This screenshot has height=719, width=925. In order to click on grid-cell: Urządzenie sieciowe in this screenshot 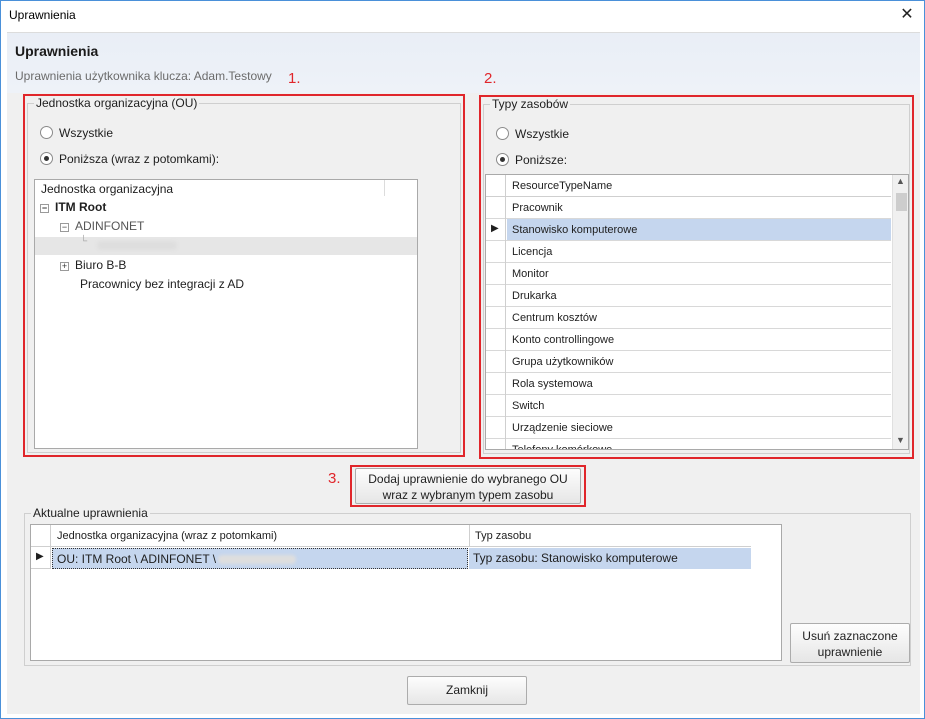, I will do `click(562, 428)`.